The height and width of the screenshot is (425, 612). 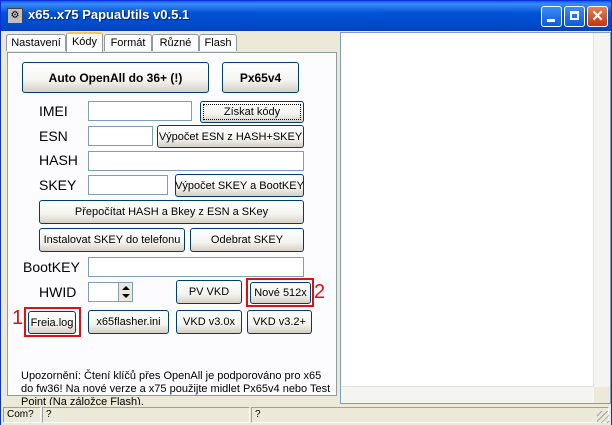 What do you see at coordinates (58, 185) in the screenshot?
I see `skey-label: SKEY` at bounding box center [58, 185].